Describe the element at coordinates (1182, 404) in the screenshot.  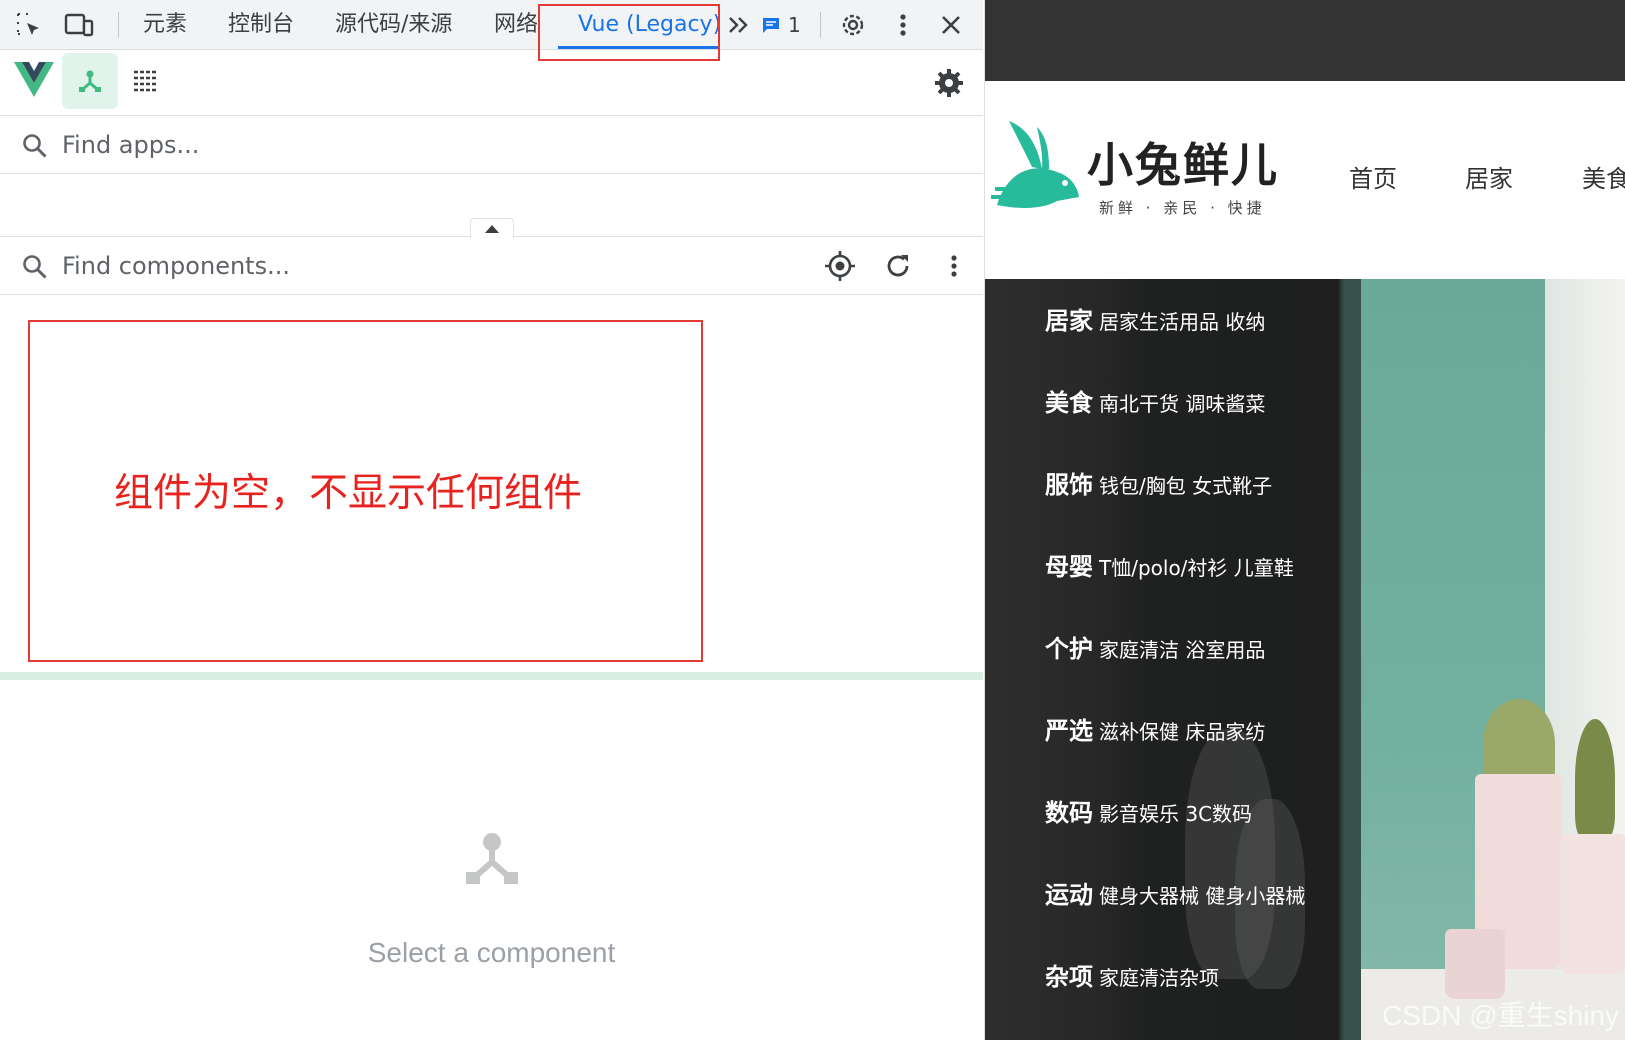
I see `category-subitems: 南北干货 调味酱菜` at that location.